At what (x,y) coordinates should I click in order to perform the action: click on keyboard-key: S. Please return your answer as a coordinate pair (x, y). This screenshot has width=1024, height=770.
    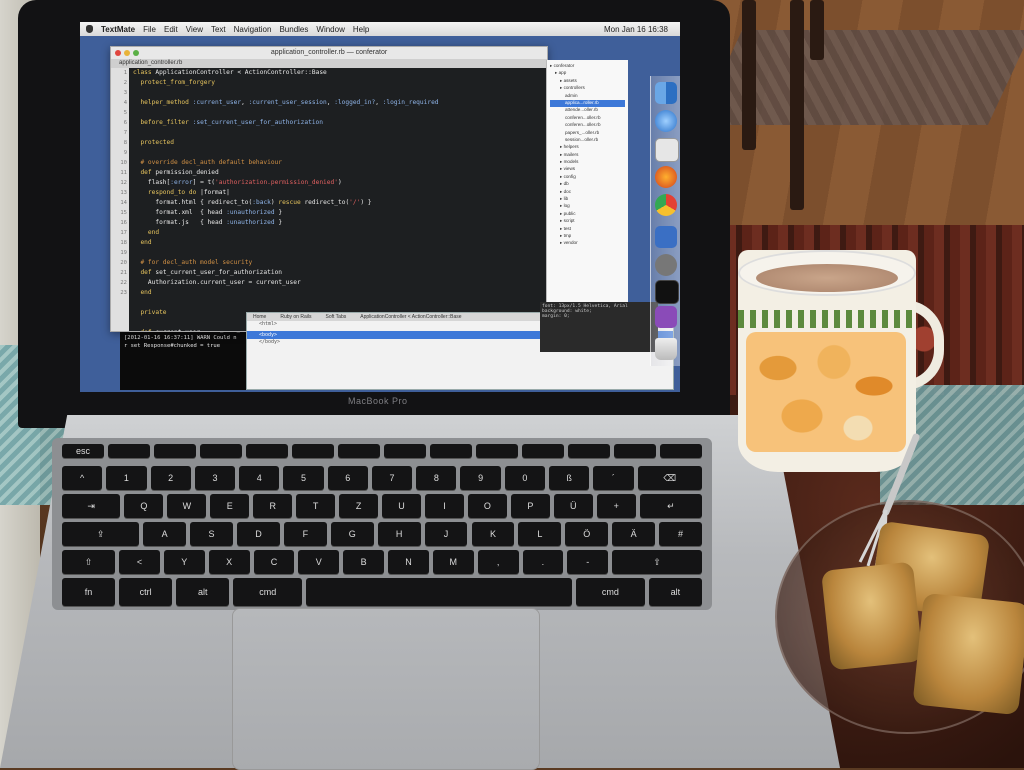
    Looking at the image, I should click on (211, 534).